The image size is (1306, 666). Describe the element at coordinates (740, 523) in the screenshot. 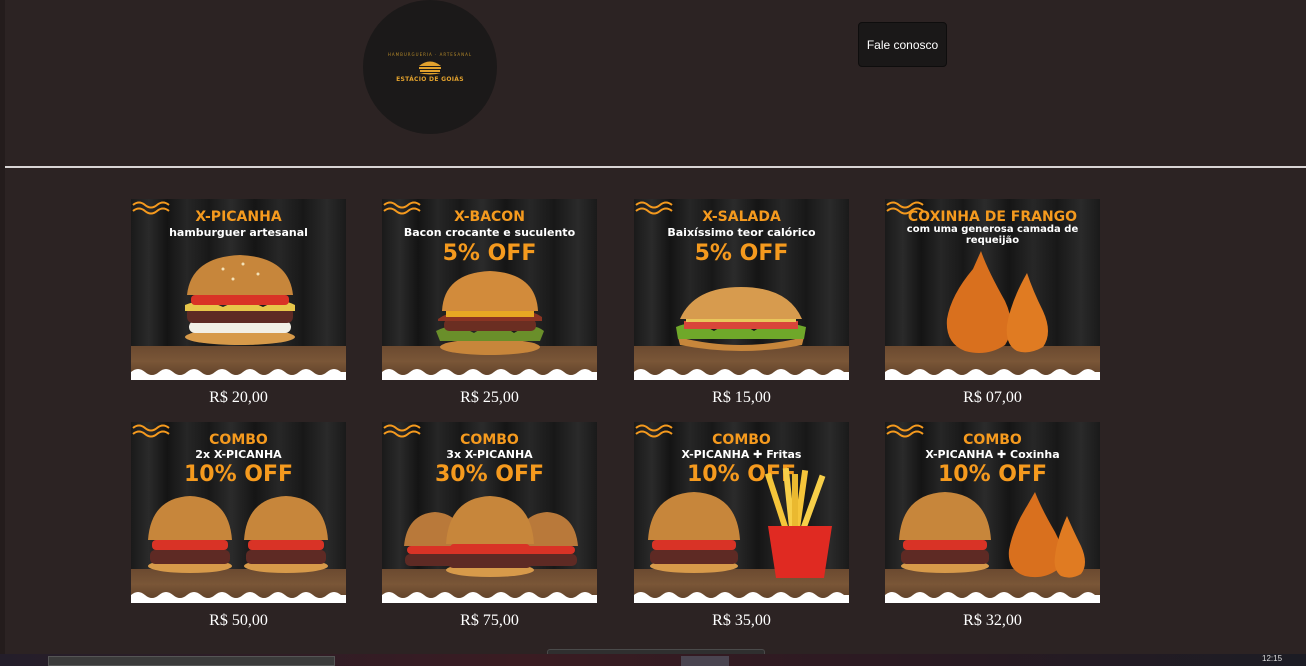

I see `burger-fries-icon` at that location.